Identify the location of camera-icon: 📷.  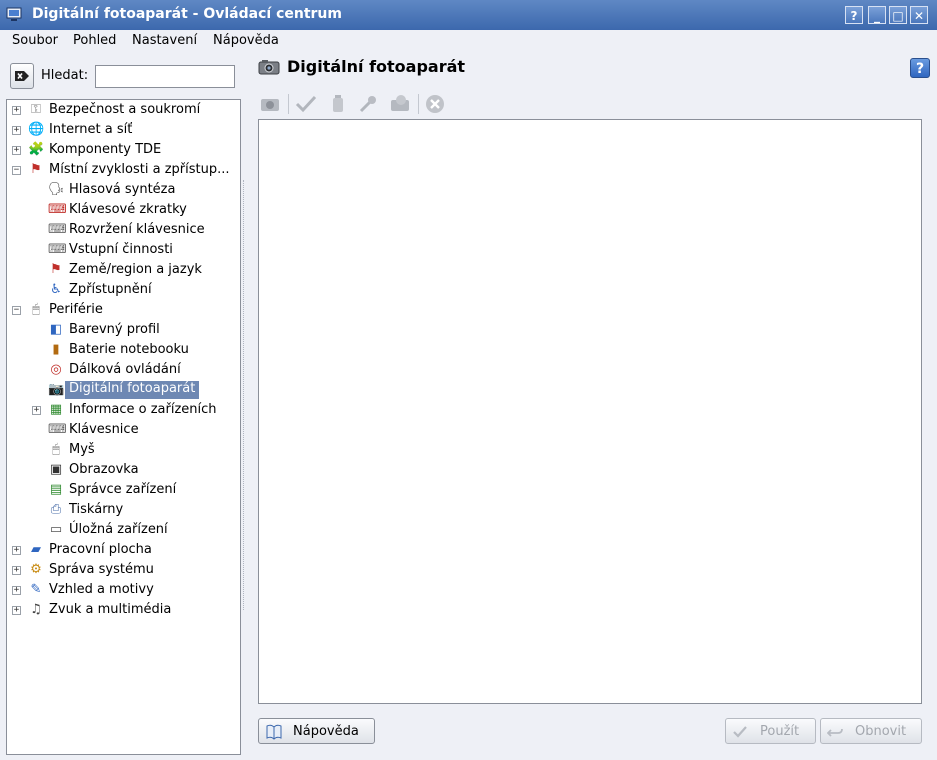
(56, 389).